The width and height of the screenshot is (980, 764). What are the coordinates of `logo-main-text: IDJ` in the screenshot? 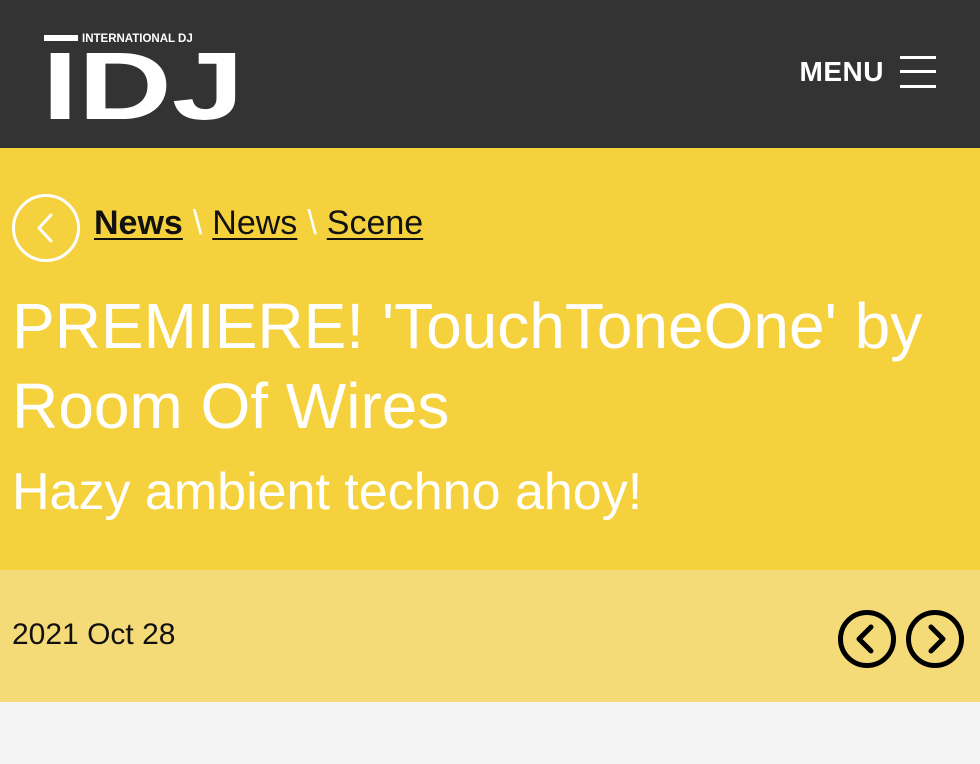 It's located at (144, 77).